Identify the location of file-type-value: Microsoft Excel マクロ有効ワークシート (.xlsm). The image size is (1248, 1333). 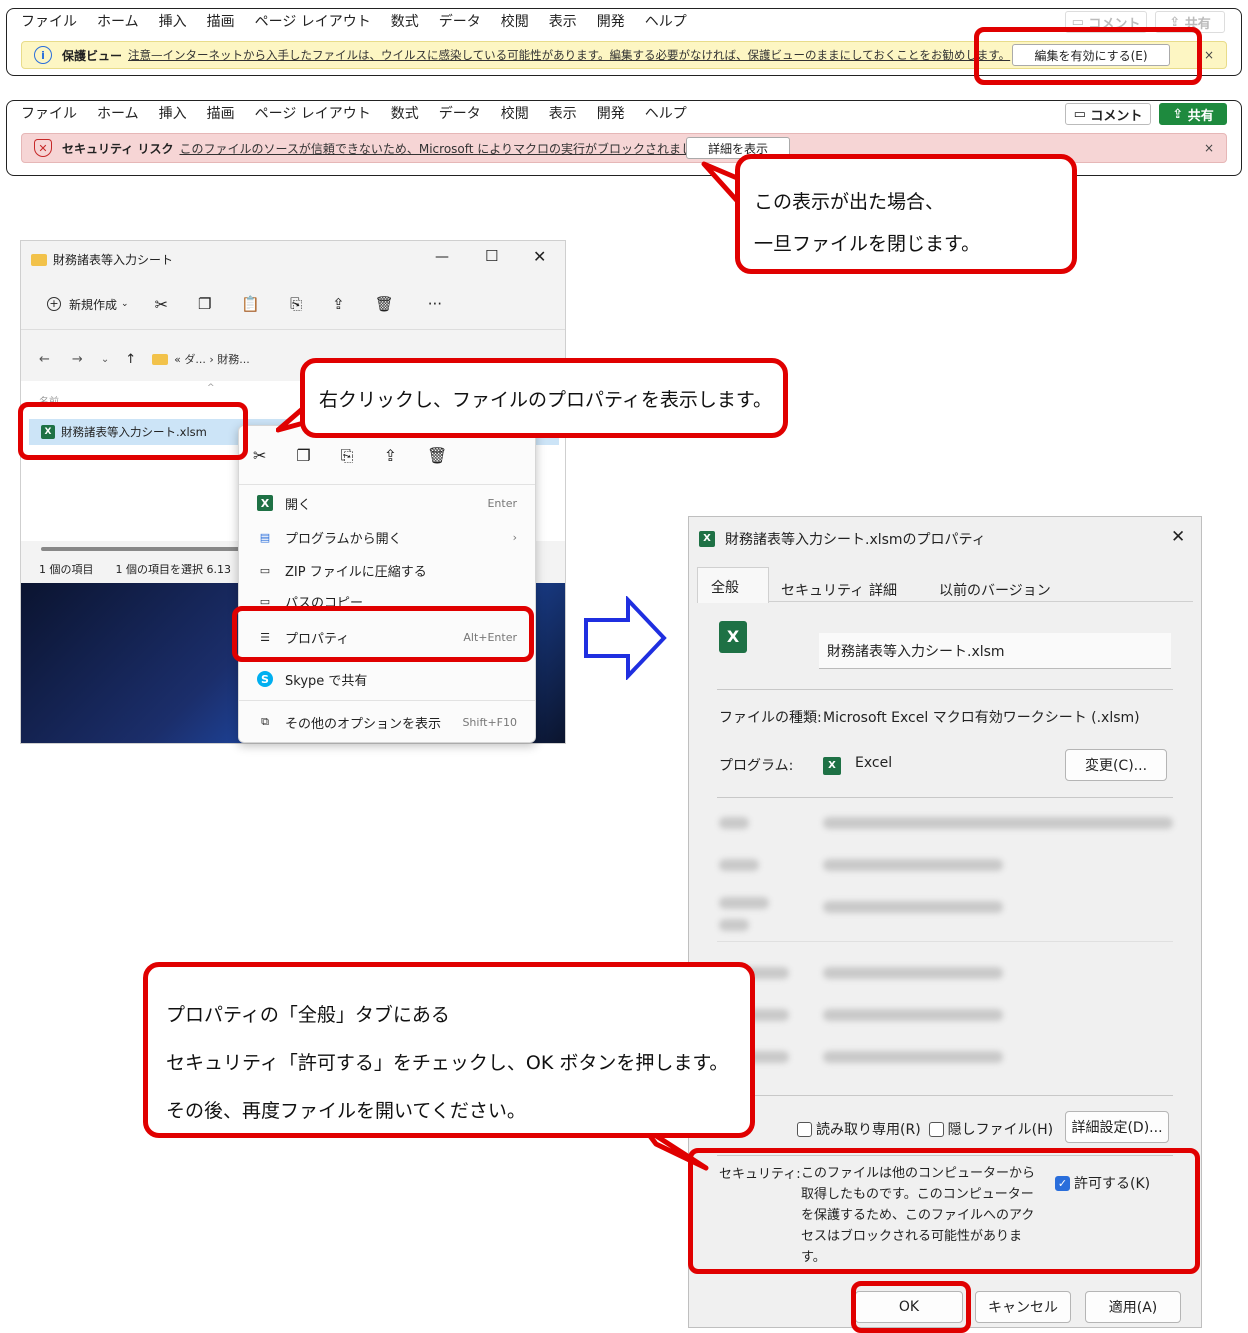
(981, 718).